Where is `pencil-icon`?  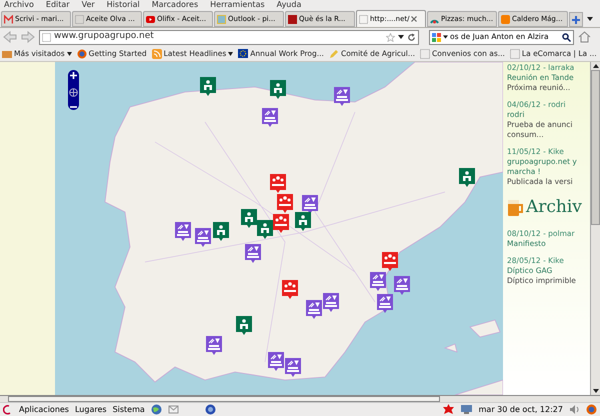 pencil-icon is located at coordinates (333, 53).